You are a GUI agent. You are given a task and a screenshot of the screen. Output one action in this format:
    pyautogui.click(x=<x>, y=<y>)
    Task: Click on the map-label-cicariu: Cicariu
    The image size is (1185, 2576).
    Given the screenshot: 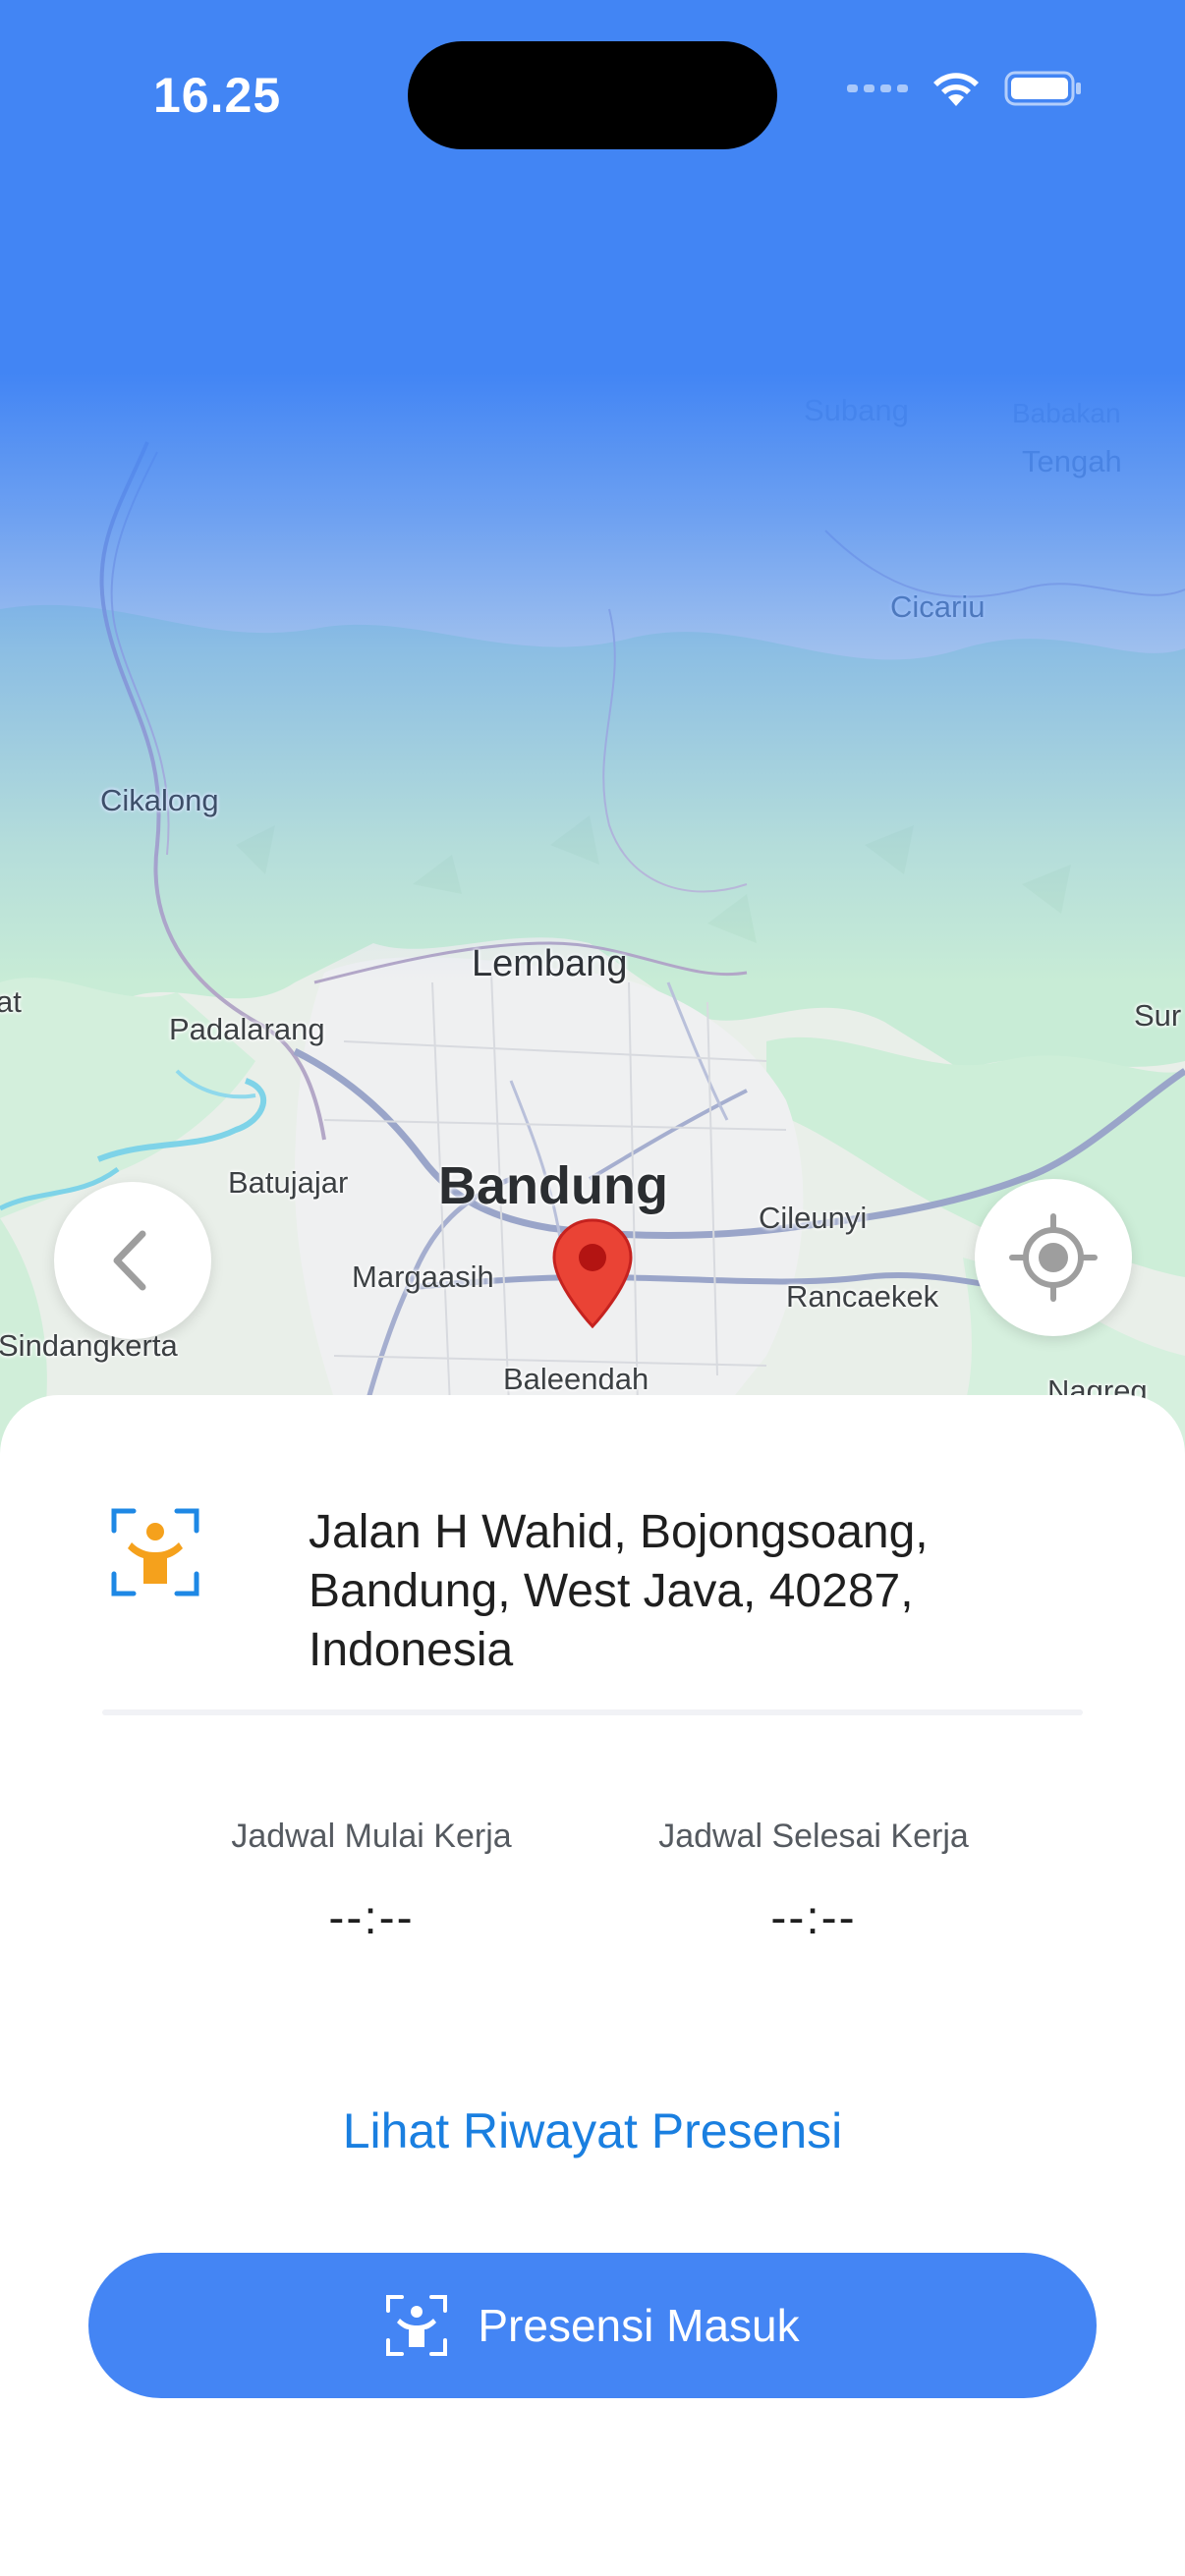 What is the action you would take?
    pyautogui.click(x=938, y=606)
    